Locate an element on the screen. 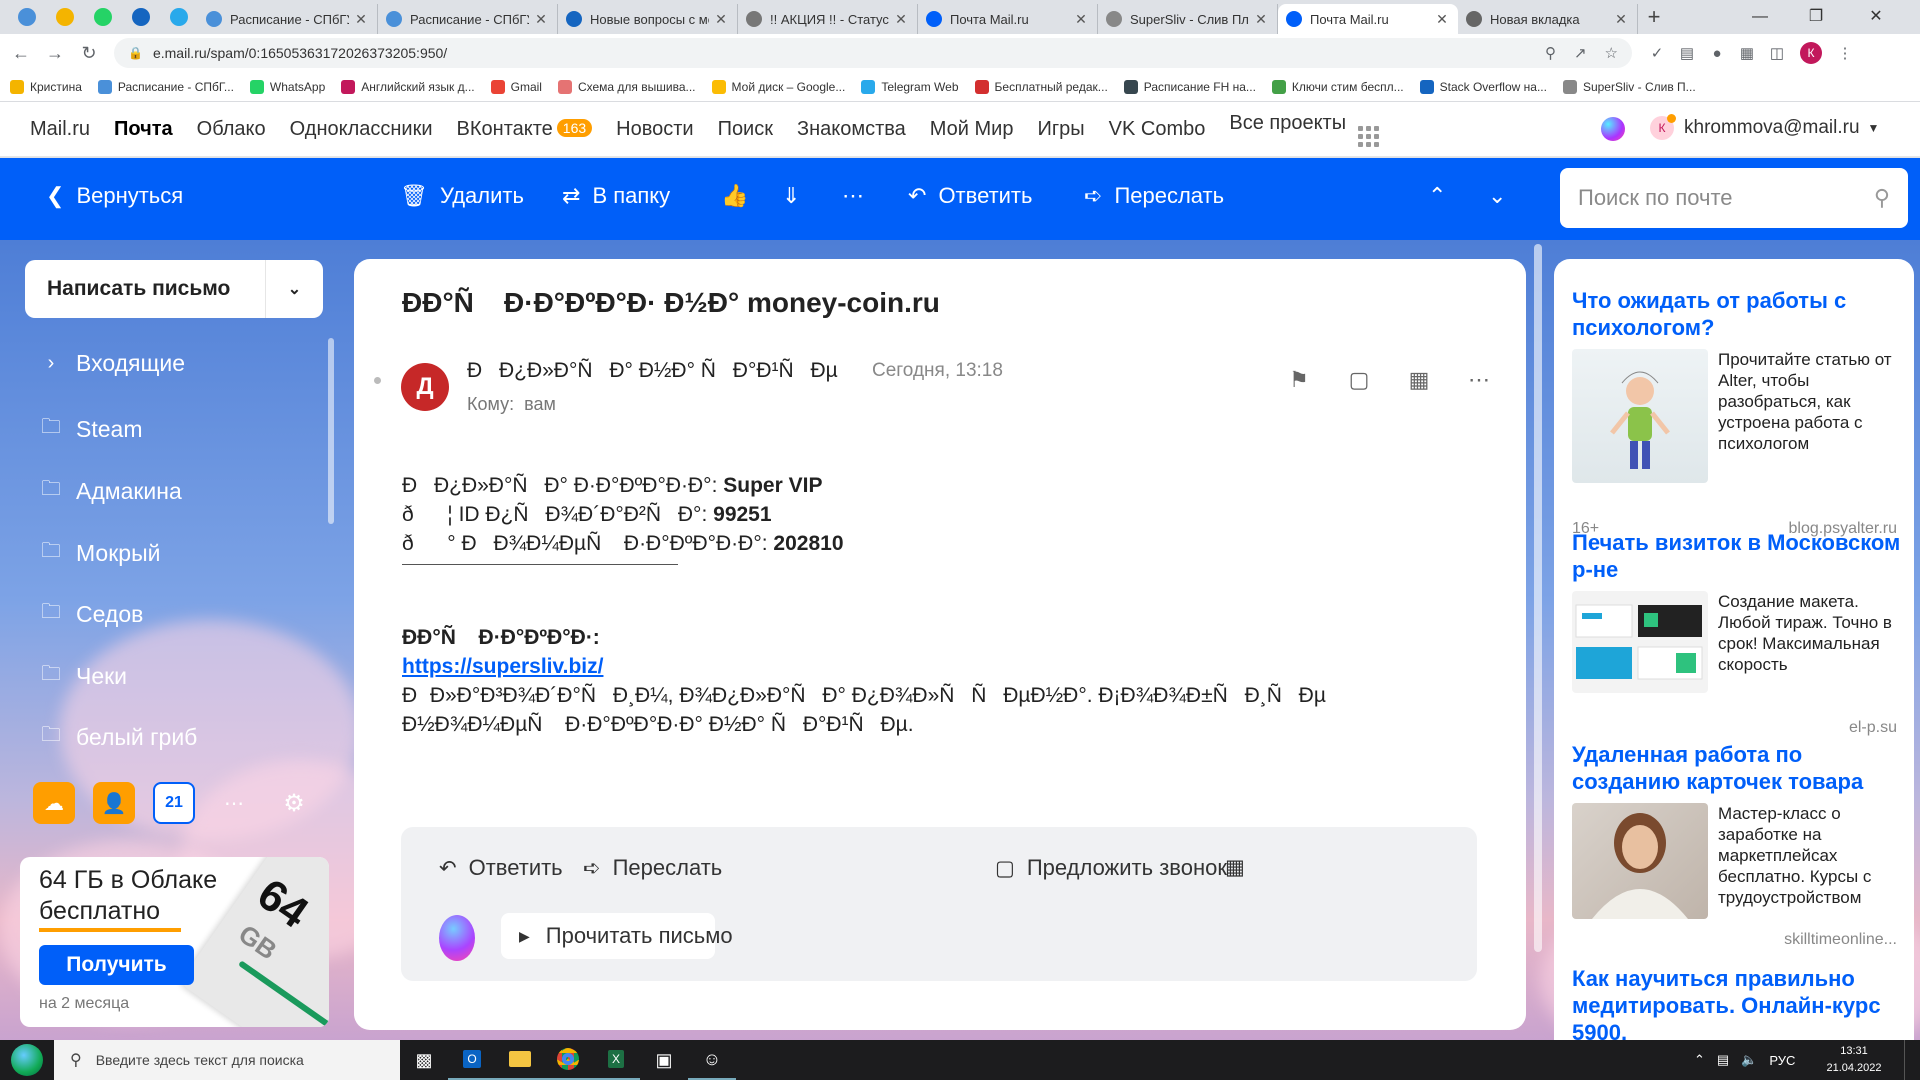 This screenshot has width=1920, height=1080. ad-title: Печать визиток в Московском р-не is located at coordinates (1737, 556).